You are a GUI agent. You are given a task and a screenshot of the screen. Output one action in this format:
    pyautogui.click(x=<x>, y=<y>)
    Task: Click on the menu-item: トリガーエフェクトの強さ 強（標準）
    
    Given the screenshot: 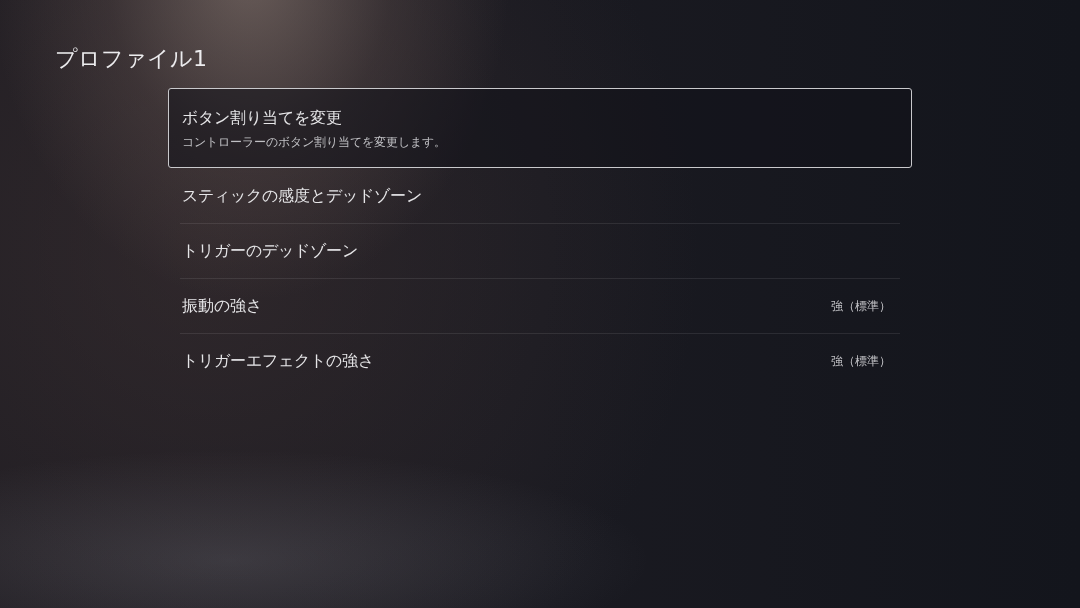 What is the action you would take?
    pyautogui.click(x=540, y=361)
    